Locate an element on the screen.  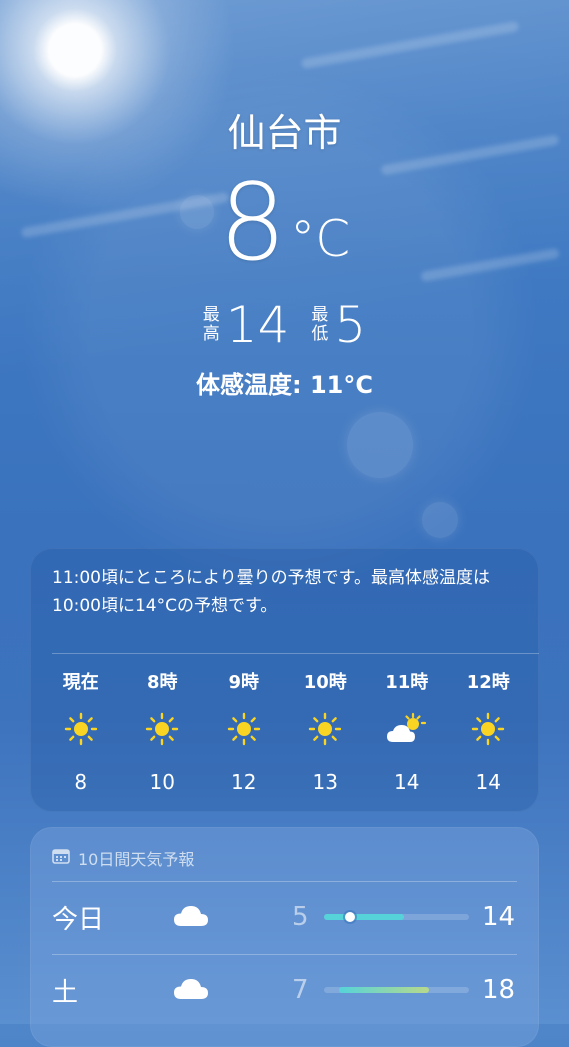
high-value: 14 is located at coordinates (257, 325).